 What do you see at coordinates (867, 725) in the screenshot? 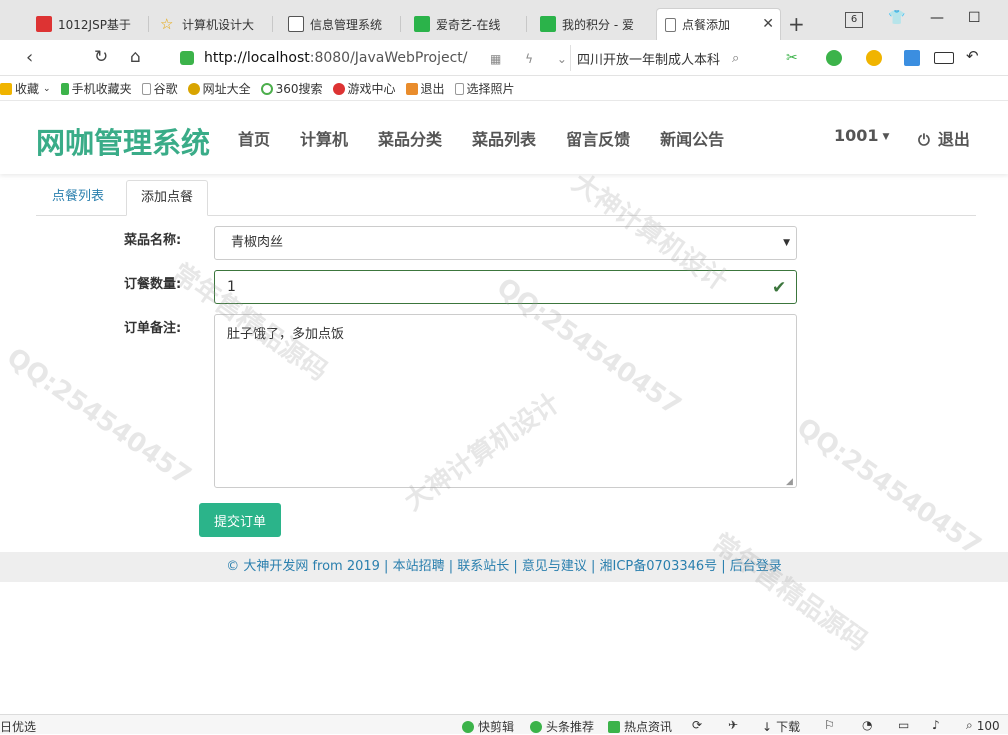
I see `browser-icon: ◔` at bounding box center [867, 725].